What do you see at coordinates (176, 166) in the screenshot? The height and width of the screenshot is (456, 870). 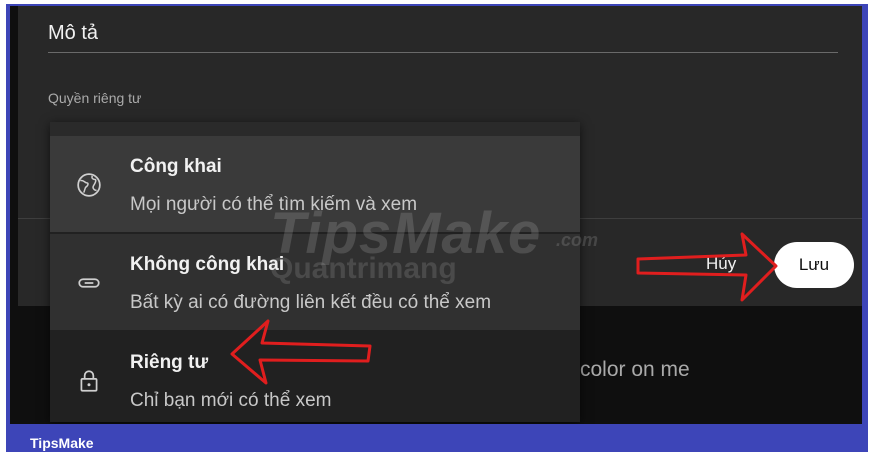 I see `privacy-option-title: Công khai` at bounding box center [176, 166].